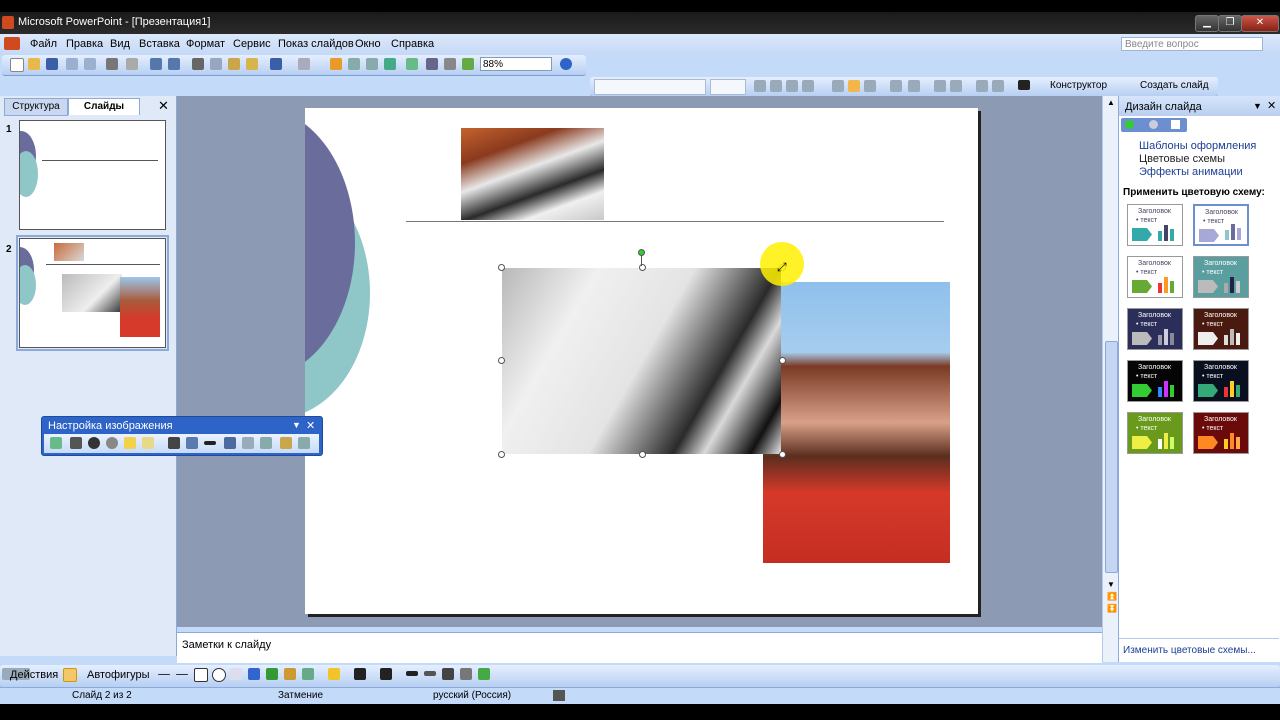  I want to click on rotation-handle, so click(641, 252).